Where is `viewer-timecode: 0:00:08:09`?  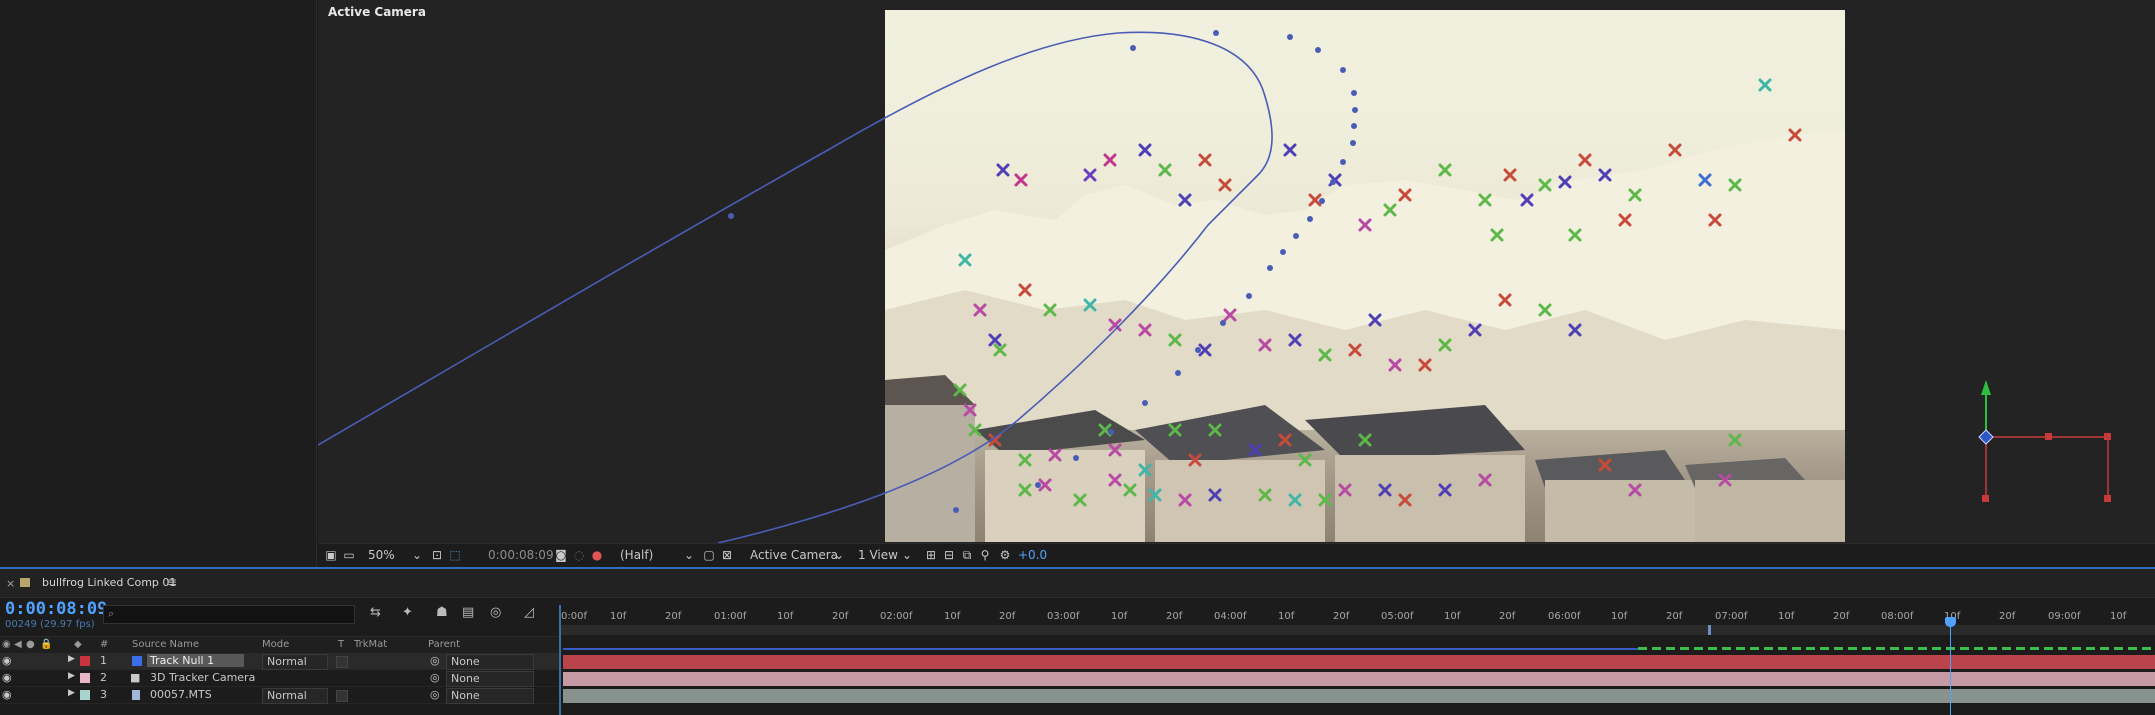 viewer-timecode: 0:00:08:09 is located at coordinates (521, 555).